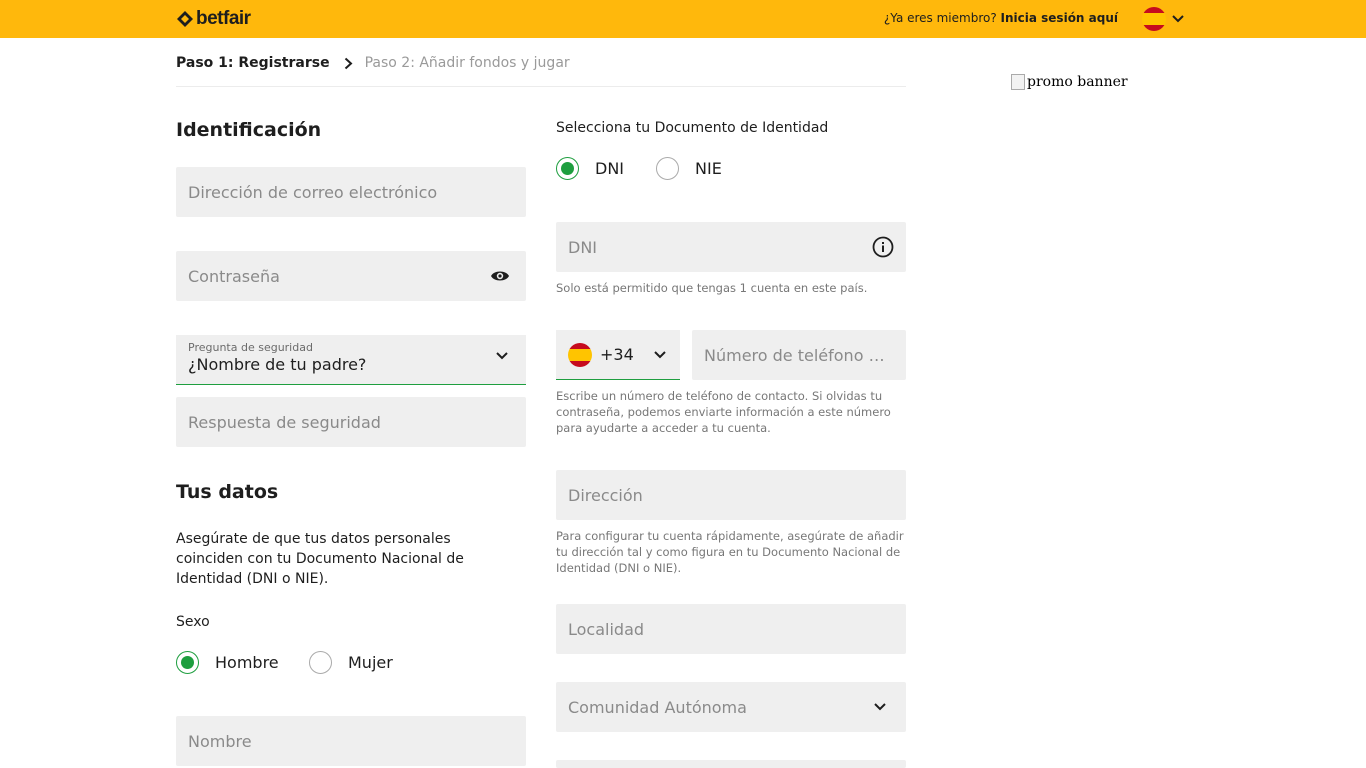 The image size is (1366, 768). What do you see at coordinates (731, 495) in the screenshot?
I see `address-field: Dirección` at bounding box center [731, 495].